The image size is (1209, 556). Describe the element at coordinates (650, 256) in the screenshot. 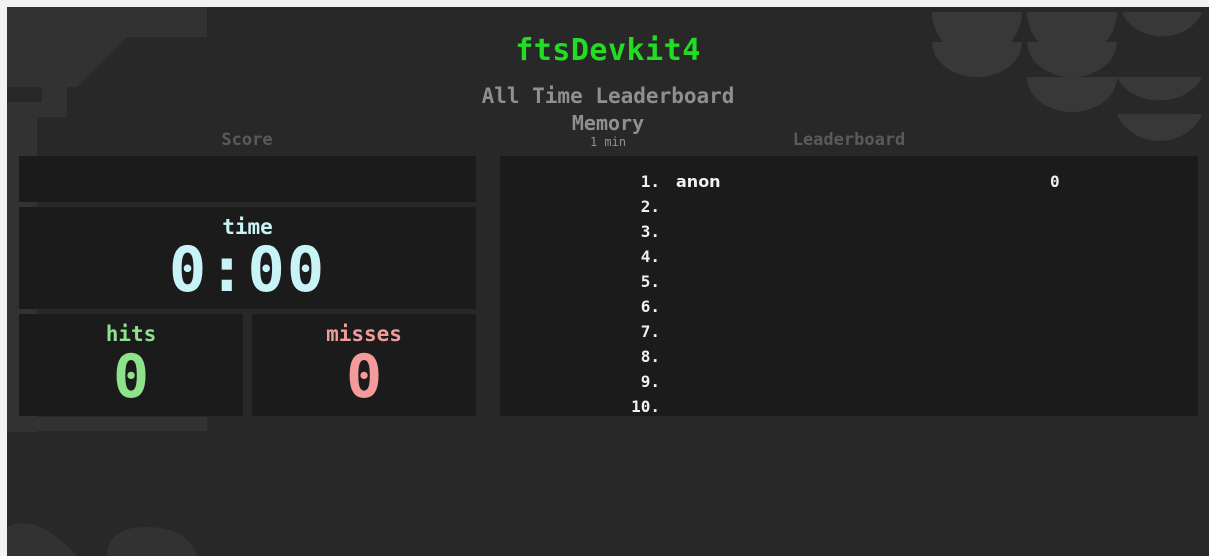

I see `leaderboard-rank: 4.` at that location.